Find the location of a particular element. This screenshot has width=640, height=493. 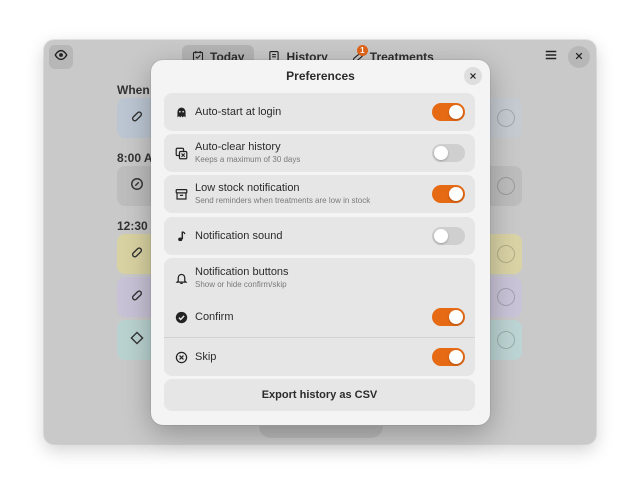

auto-clear-switch is located at coordinates (448, 153).